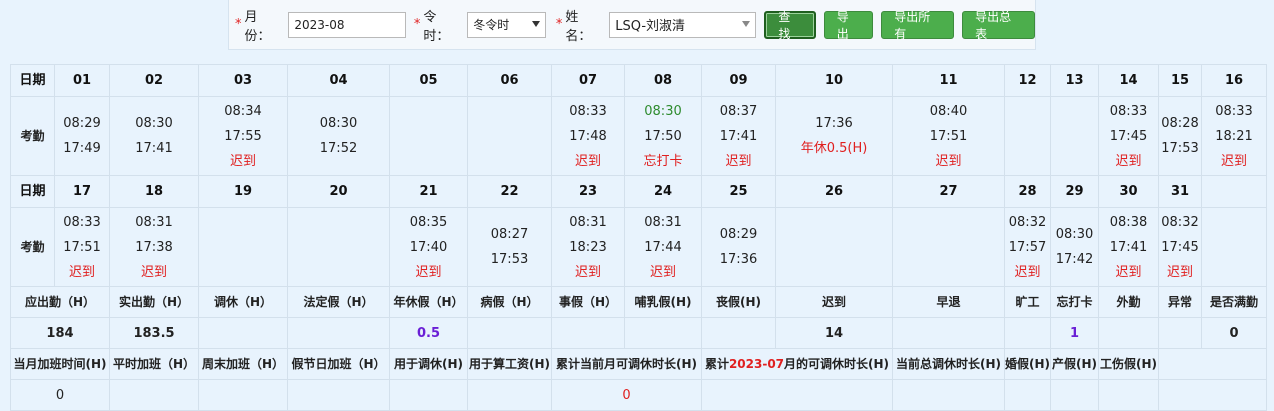 The image size is (1274, 411). What do you see at coordinates (347, 24) in the screenshot?
I see `month-input: 2023-08` at bounding box center [347, 24].